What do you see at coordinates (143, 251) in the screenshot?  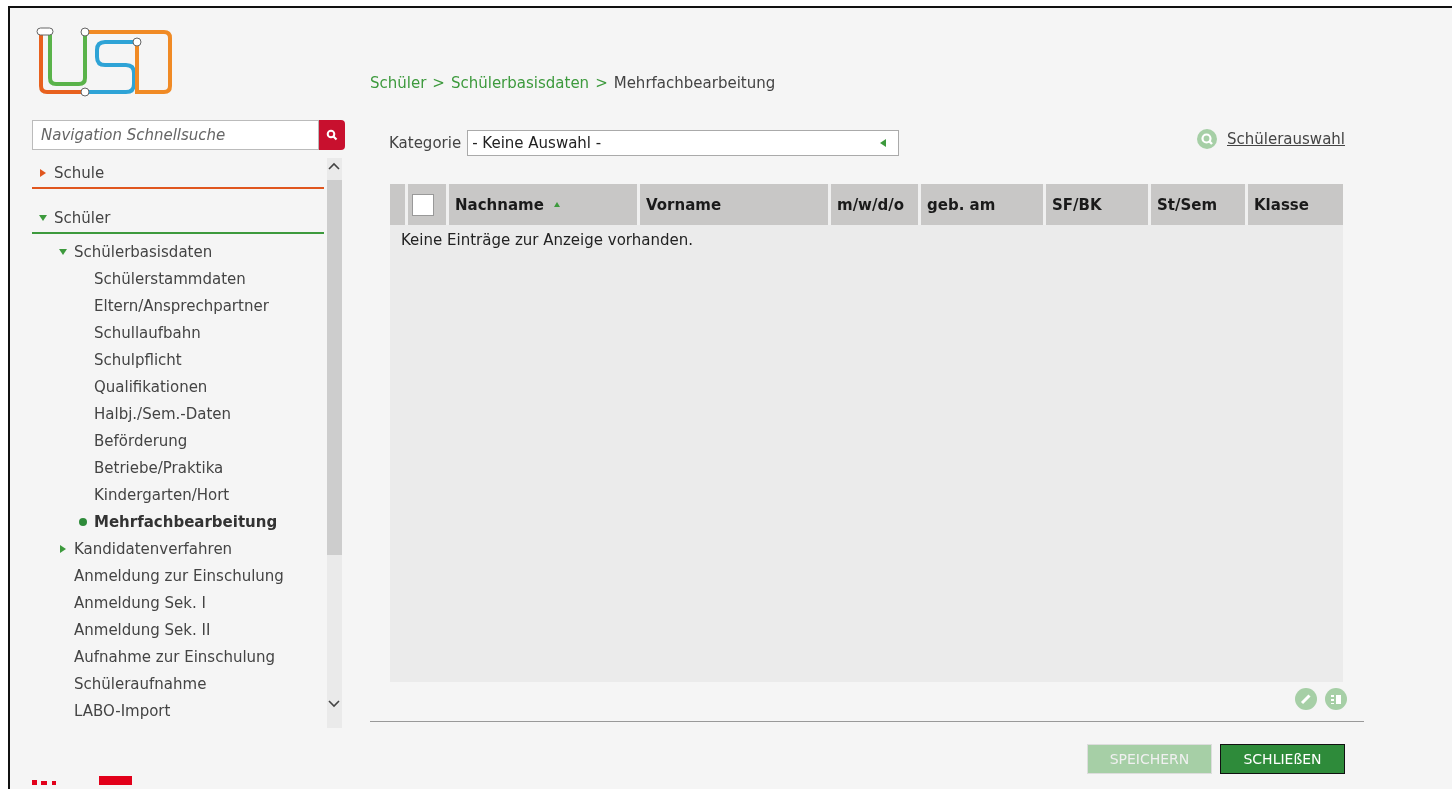 I see `nav-item: Schülerbasisdaten` at bounding box center [143, 251].